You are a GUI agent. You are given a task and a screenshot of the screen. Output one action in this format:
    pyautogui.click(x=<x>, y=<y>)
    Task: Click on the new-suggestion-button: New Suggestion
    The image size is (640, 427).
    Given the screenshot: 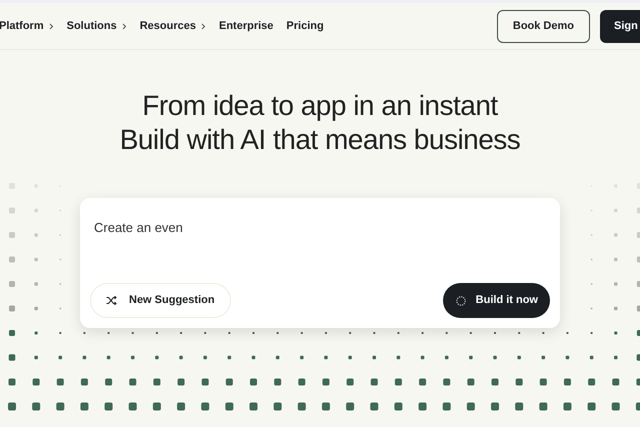 What is the action you would take?
    pyautogui.click(x=160, y=300)
    